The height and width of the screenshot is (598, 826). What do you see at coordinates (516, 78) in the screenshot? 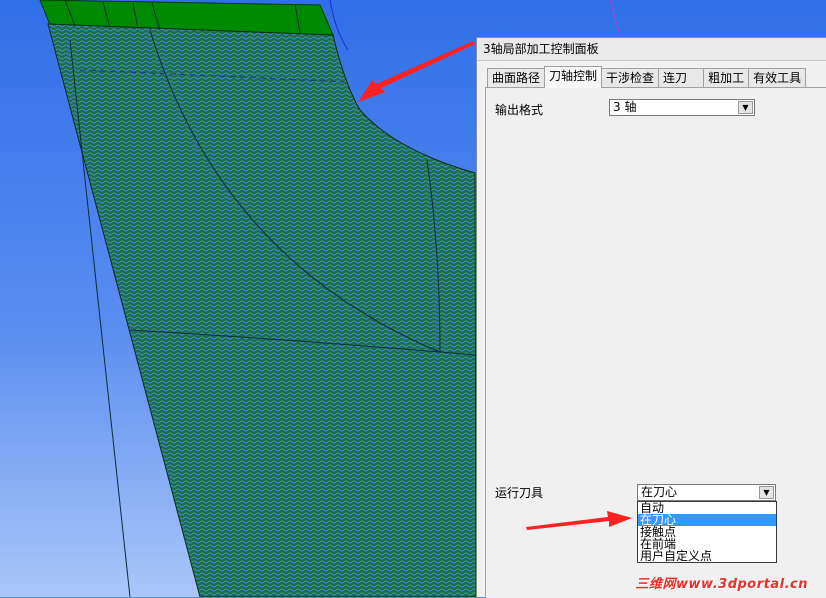
I see `tab-surface-path: 曲面路径` at bounding box center [516, 78].